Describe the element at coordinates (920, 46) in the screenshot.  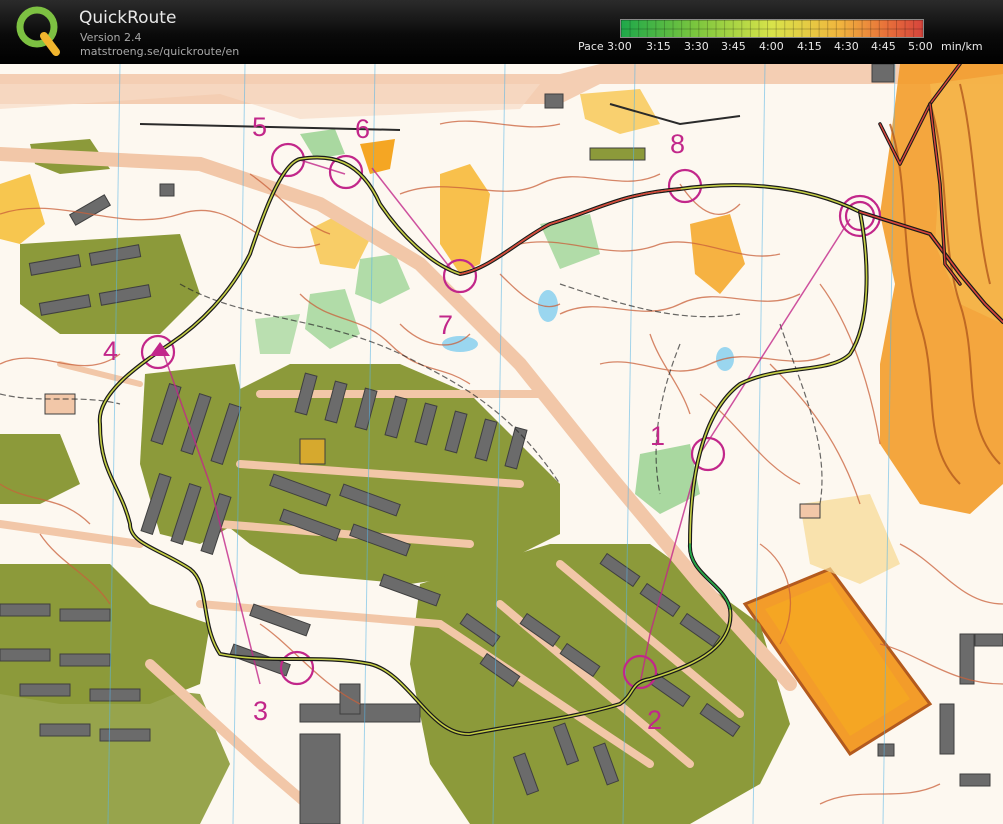
I see `pace-tick-9: 5:00` at that location.